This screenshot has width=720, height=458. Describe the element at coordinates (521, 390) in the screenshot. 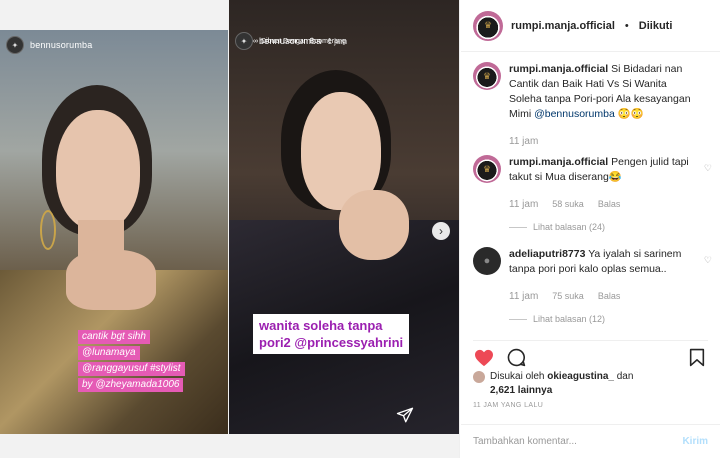

I see `likes-count-link: 2,621 lainnya` at that location.